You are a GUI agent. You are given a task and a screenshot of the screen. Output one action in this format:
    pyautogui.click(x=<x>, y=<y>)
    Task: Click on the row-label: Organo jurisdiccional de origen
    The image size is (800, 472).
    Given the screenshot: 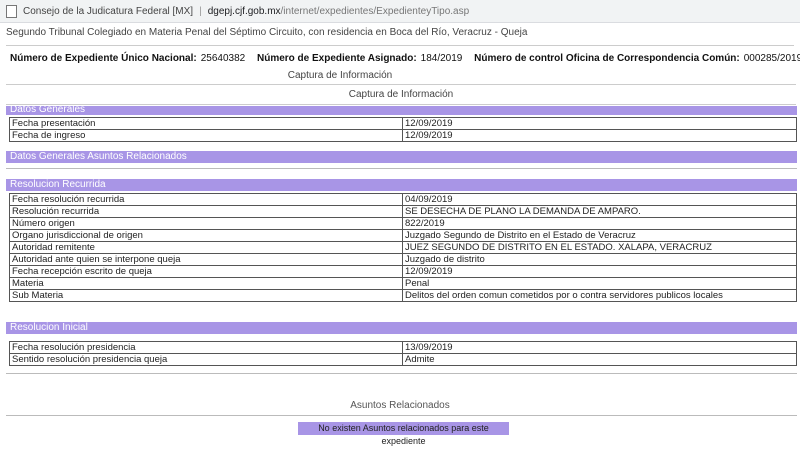 What is the action you would take?
    pyautogui.click(x=206, y=235)
    